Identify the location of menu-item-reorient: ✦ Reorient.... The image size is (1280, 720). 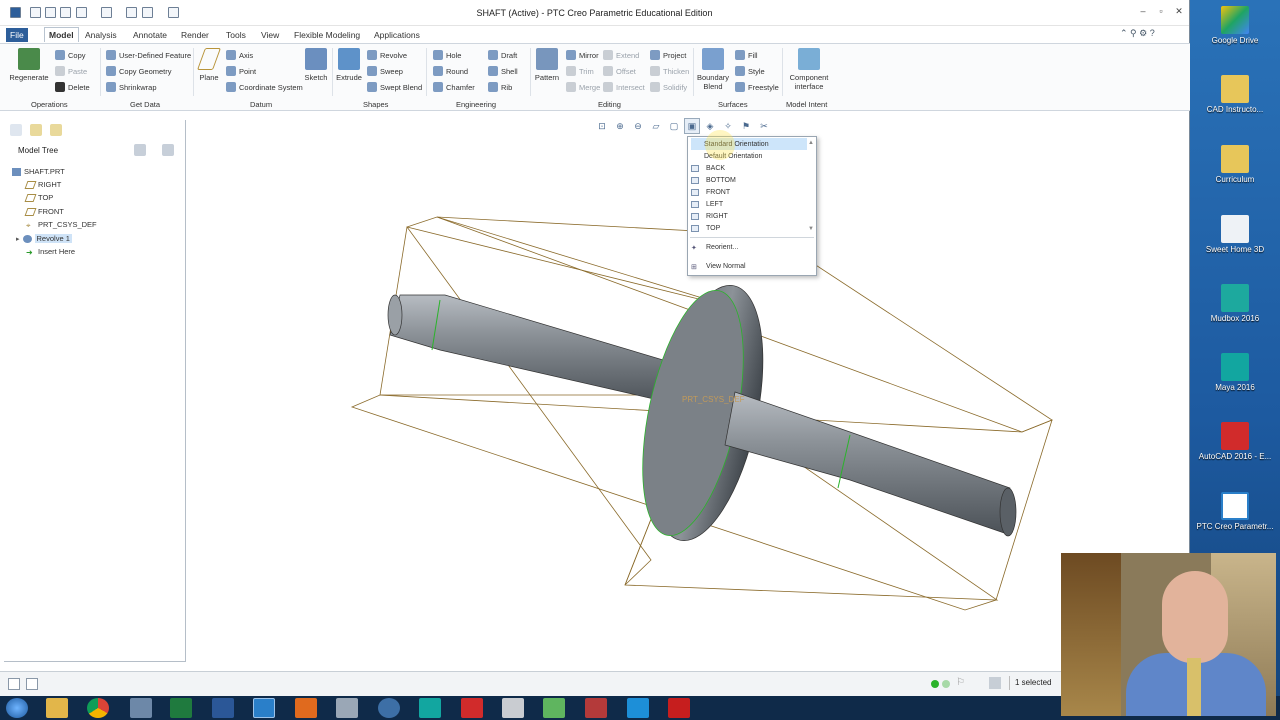
(749, 247).